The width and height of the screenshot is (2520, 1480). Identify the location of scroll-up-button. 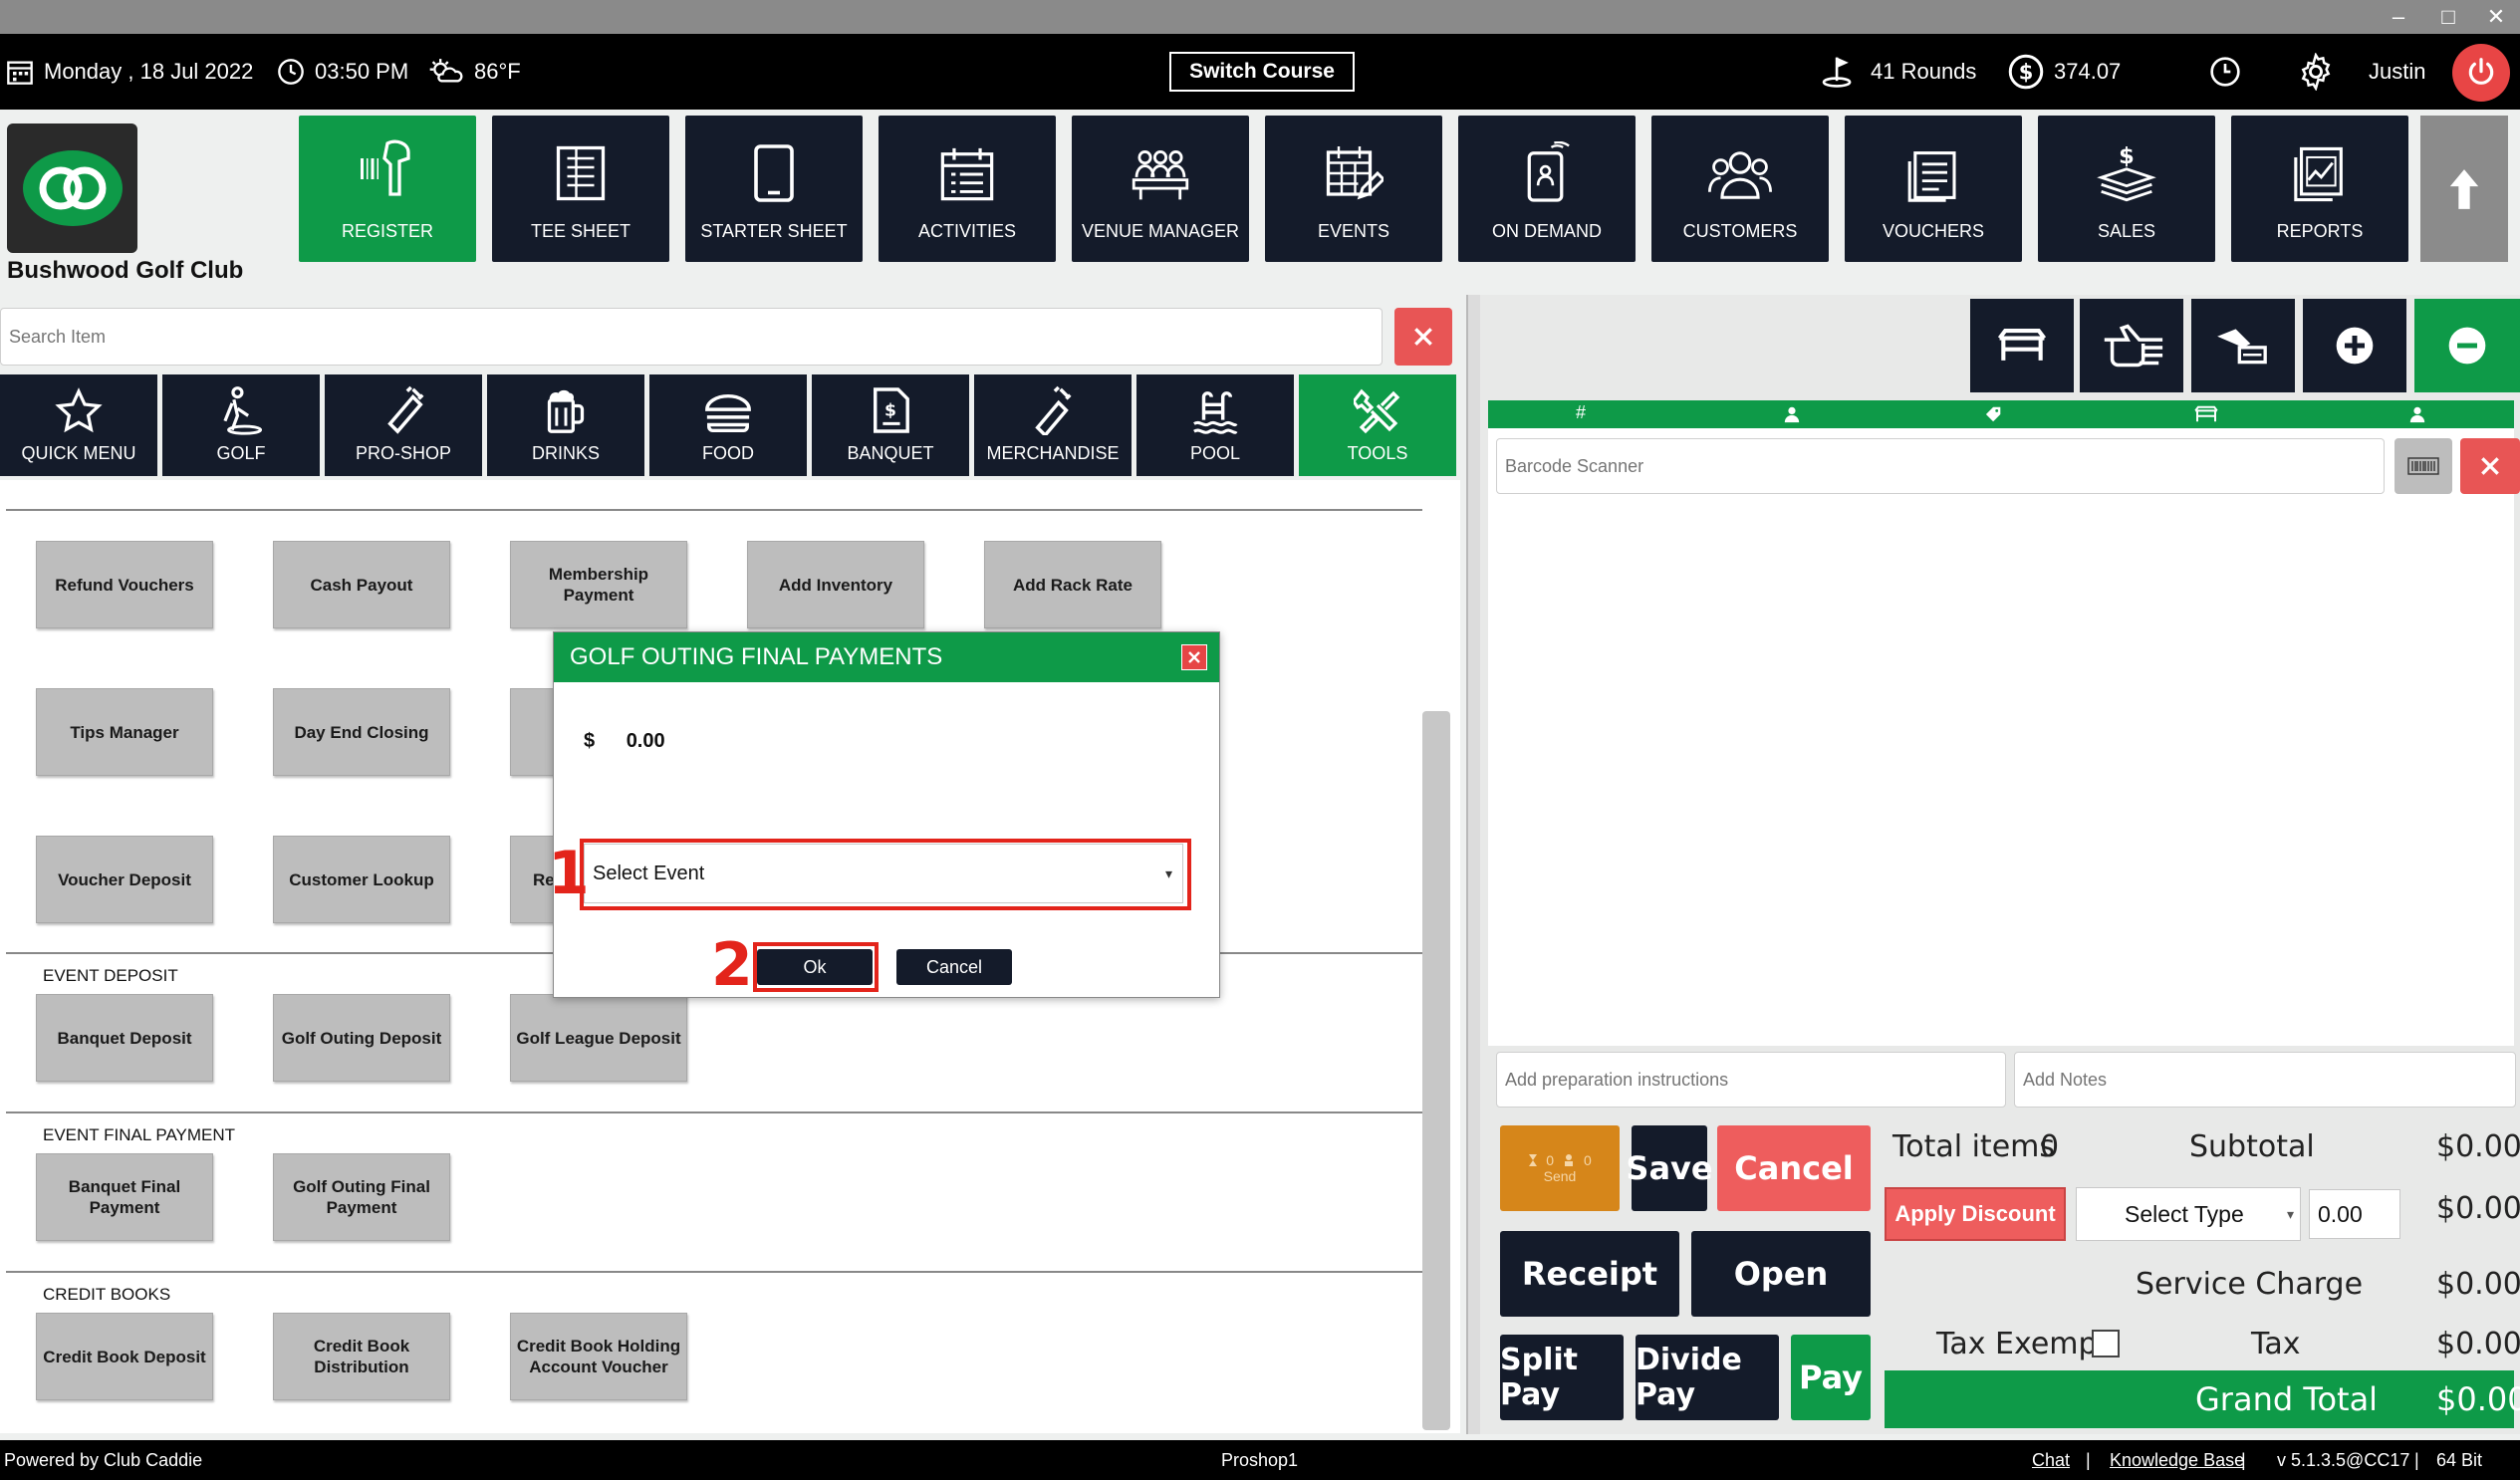
(2464, 189).